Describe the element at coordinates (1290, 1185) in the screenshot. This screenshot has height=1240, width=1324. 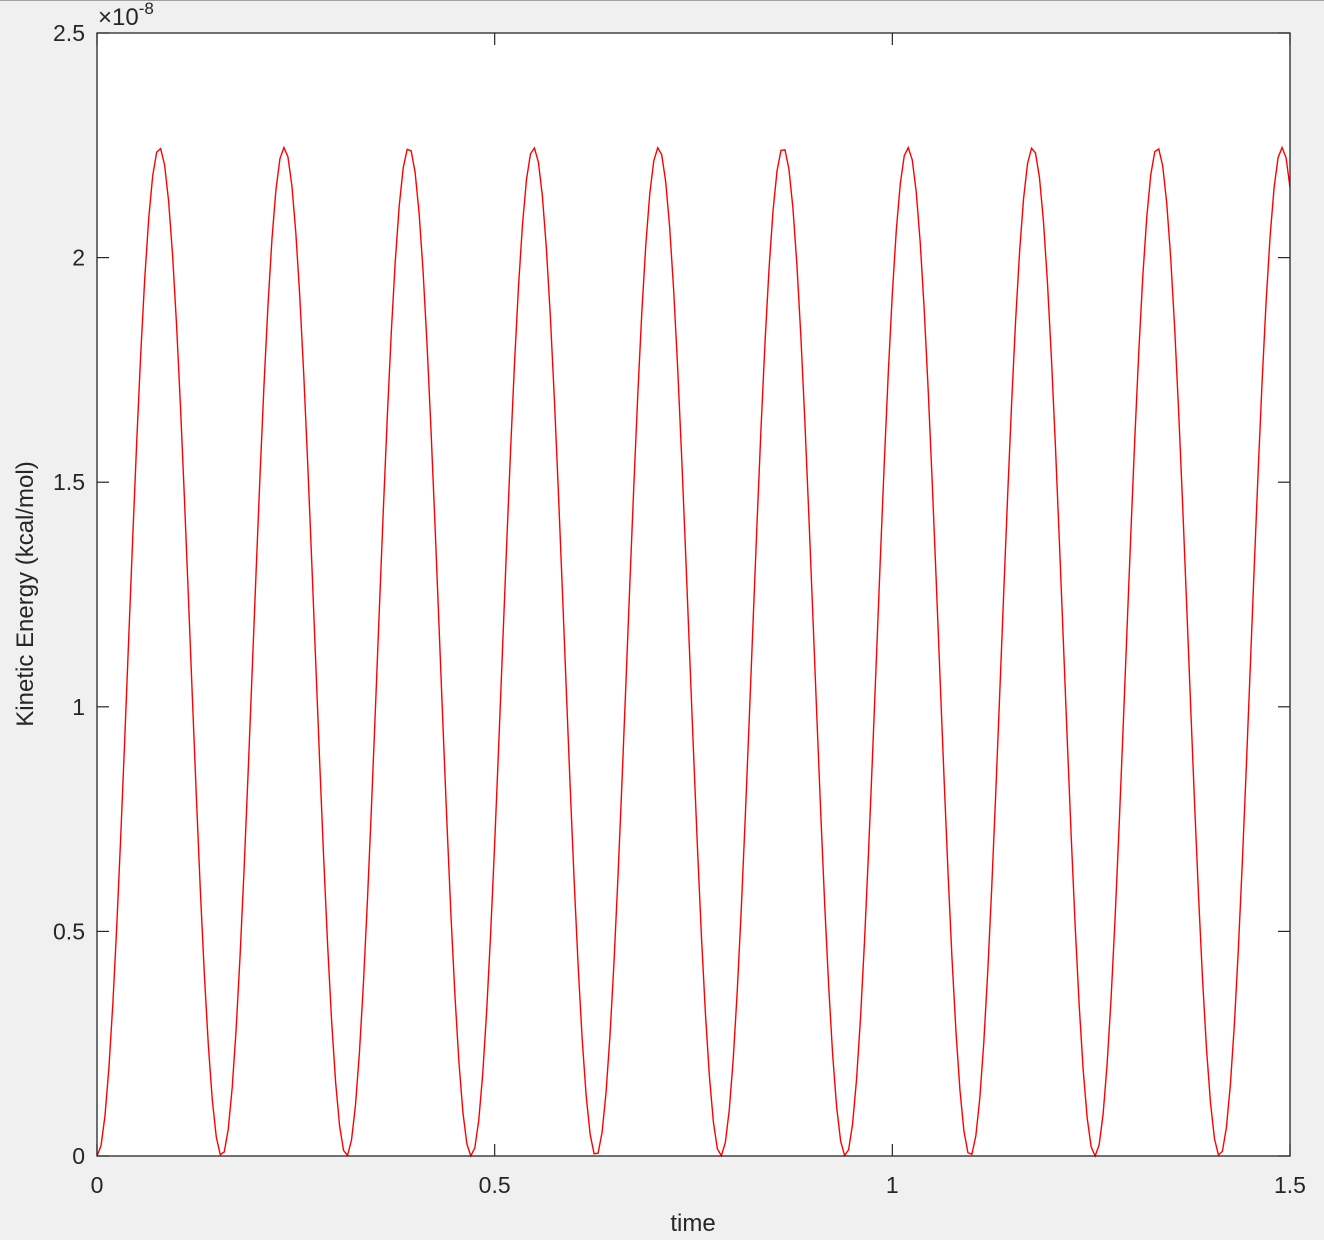
I see `x-tick-label: 1.5` at that location.